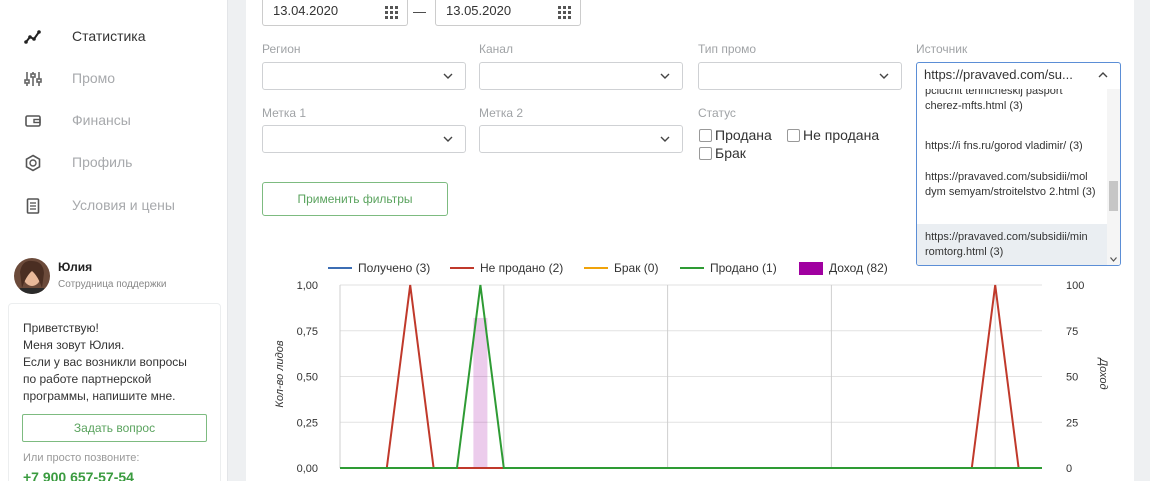 The image size is (1150, 481). What do you see at coordinates (1113, 259) in the screenshot?
I see `chevron-down-icon` at bounding box center [1113, 259].